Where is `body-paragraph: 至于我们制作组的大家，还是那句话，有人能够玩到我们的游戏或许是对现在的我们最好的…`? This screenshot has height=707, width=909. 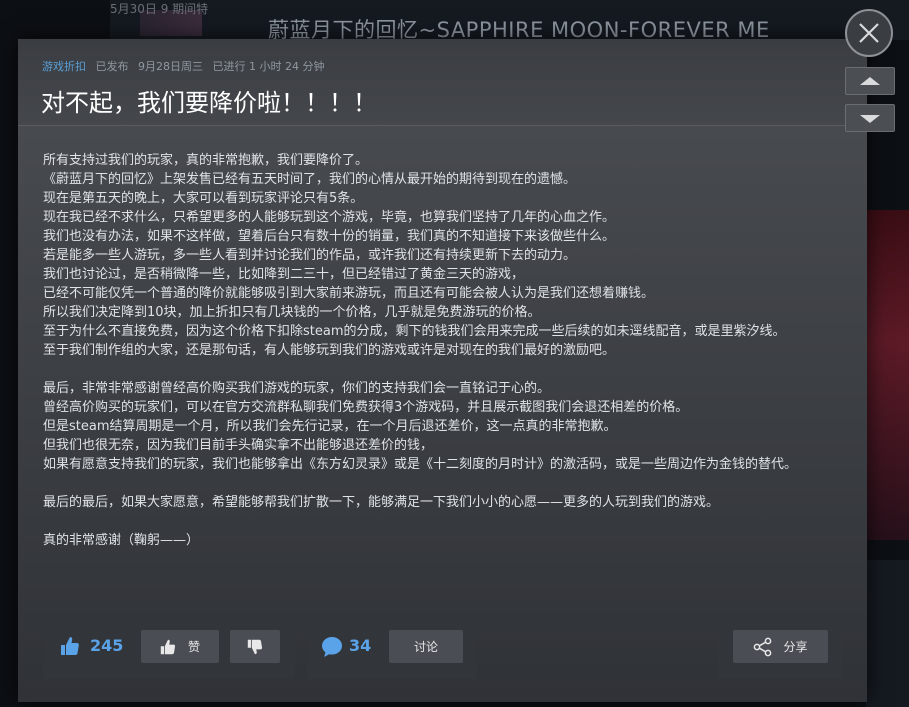
body-paragraph: 至于我们制作组的大家，还是那句话，有人能够玩到我们的游戏或许是对现在的我们最好的… is located at coordinates (329, 350).